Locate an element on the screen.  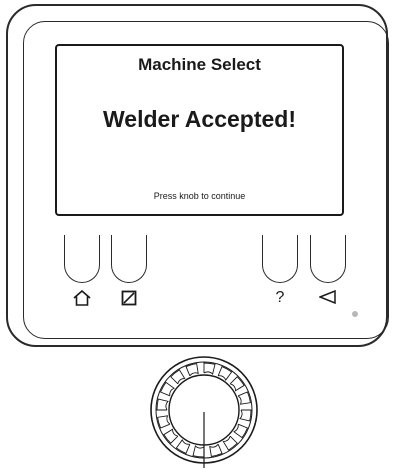
home-icon is located at coordinates (82, 298).